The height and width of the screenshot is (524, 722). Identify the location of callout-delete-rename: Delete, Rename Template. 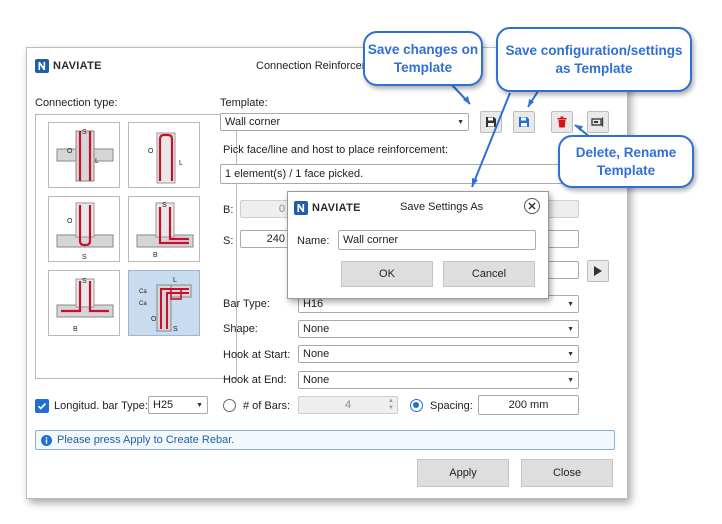
(626, 161).